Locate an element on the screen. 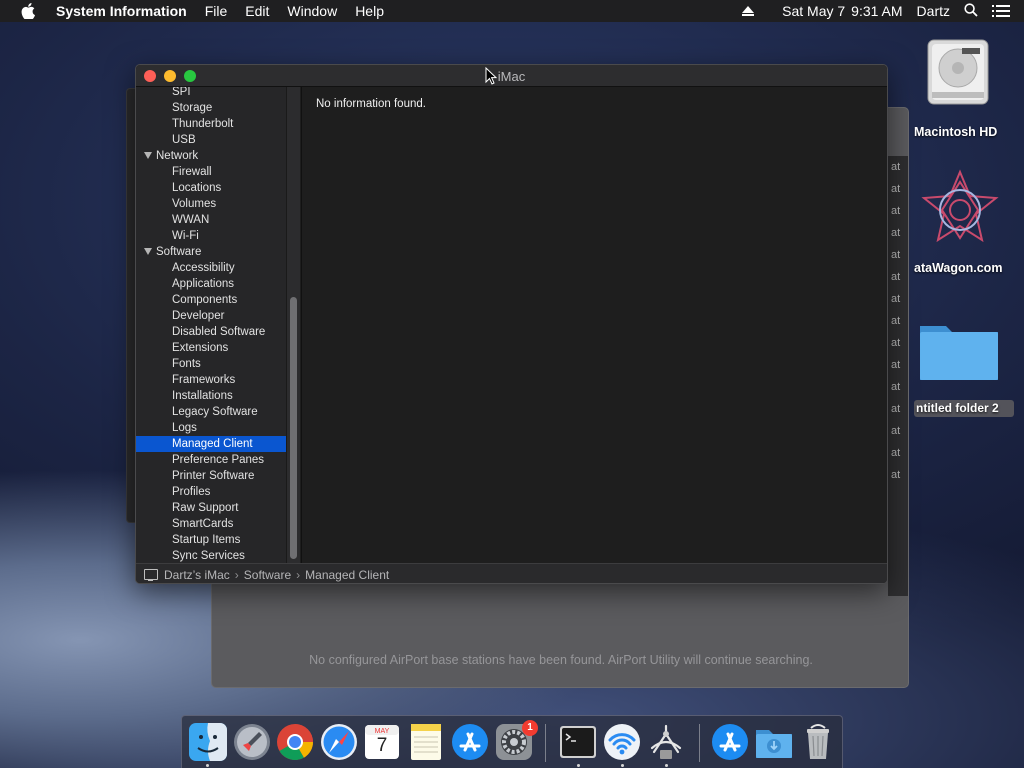  sidebar-item-network: Network is located at coordinates (211, 156).